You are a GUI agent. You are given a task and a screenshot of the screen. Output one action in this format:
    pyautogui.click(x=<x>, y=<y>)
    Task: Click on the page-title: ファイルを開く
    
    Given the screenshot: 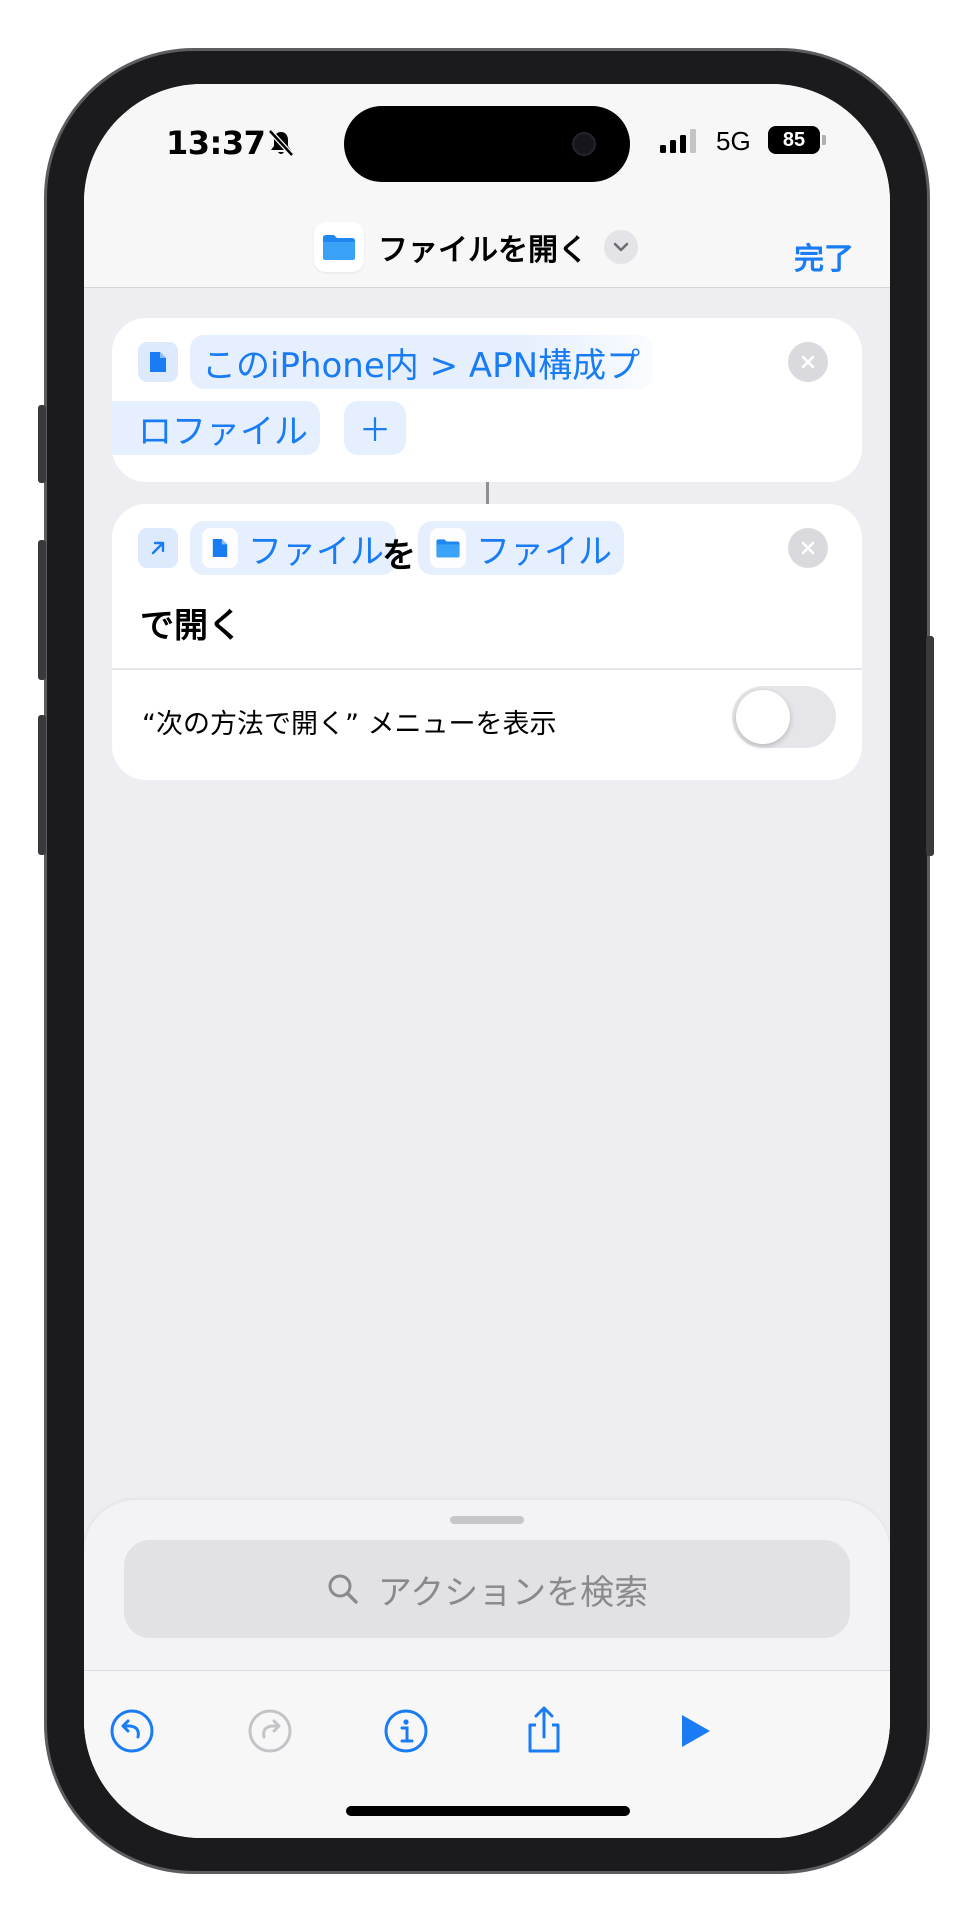 What is the action you would take?
    pyautogui.click(x=483, y=250)
    